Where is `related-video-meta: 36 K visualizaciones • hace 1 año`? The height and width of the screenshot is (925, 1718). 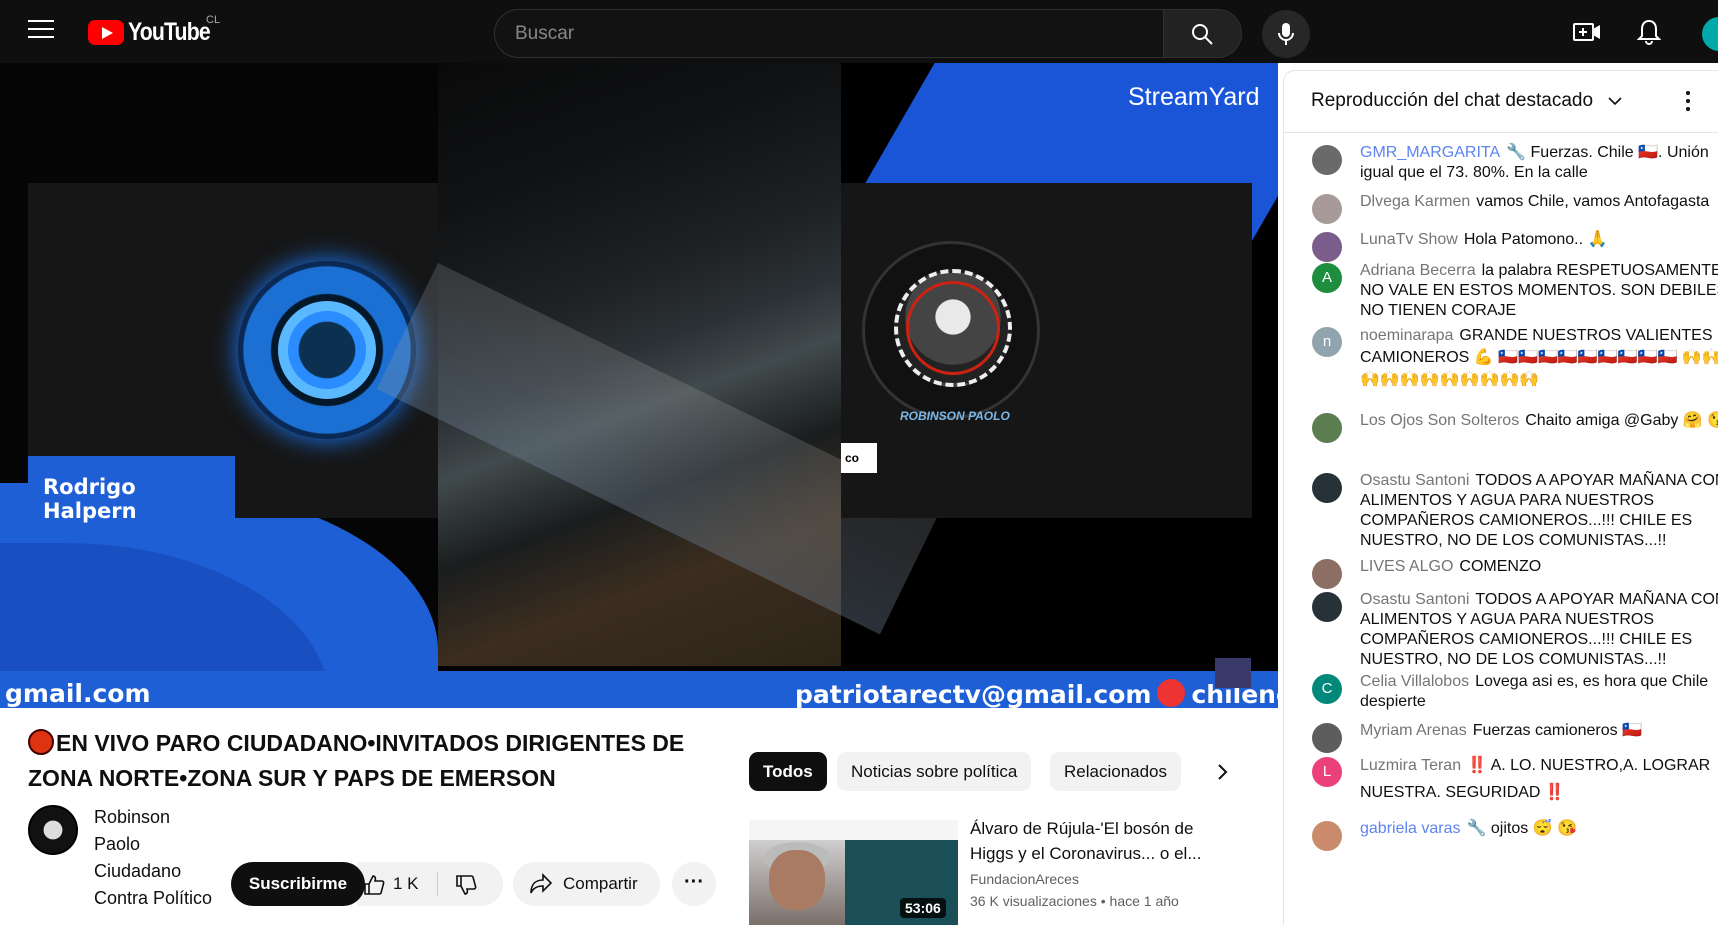
related-video-meta: 36 K visualizaciones • hace 1 año is located at coordinates (1074, 901).